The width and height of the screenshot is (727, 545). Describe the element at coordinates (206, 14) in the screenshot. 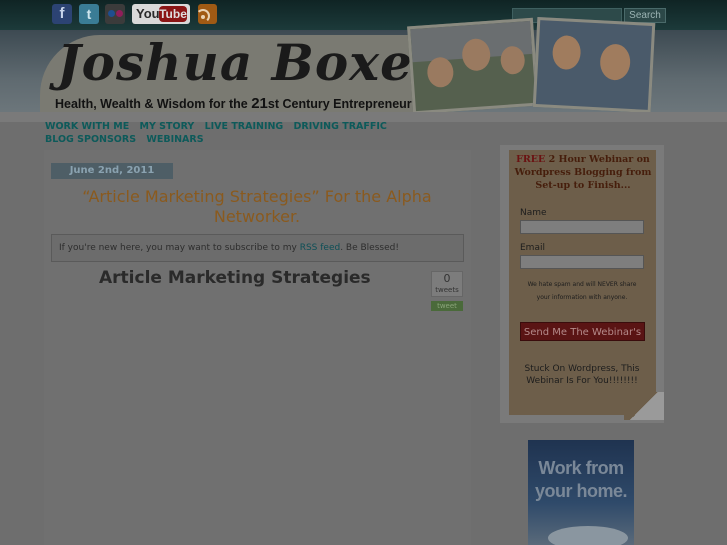

I see `rss-icon` at that location.